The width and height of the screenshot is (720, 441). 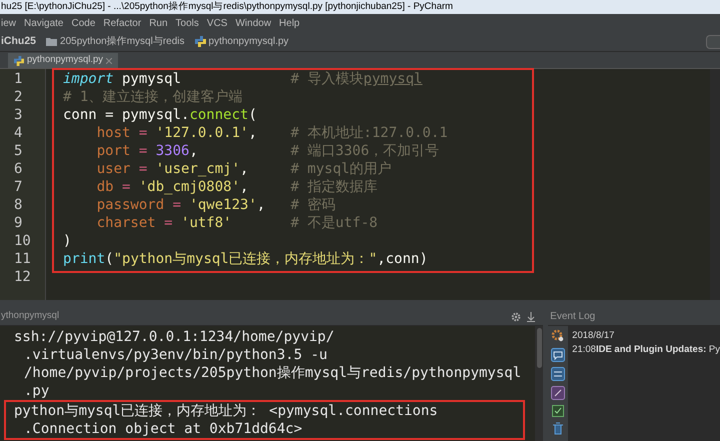 I want to click on menu-item: Help, so click(x=289, y=23).